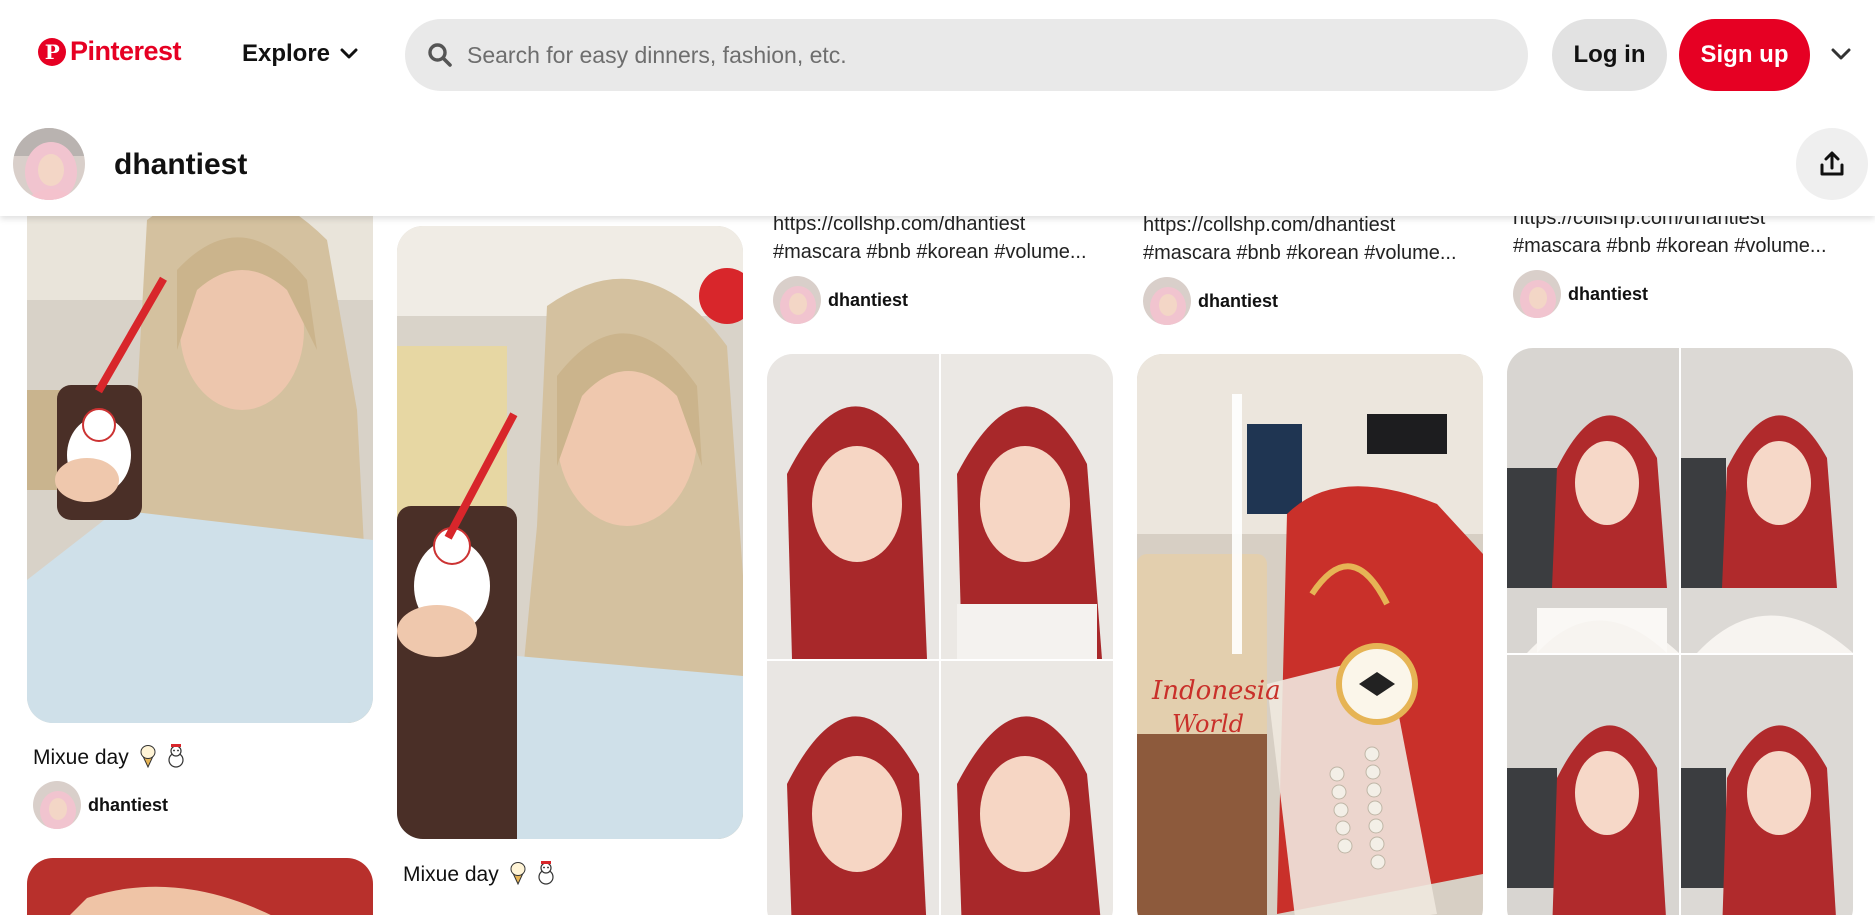  I want to click on svg-text: Indonesia, so click(1216, 691).